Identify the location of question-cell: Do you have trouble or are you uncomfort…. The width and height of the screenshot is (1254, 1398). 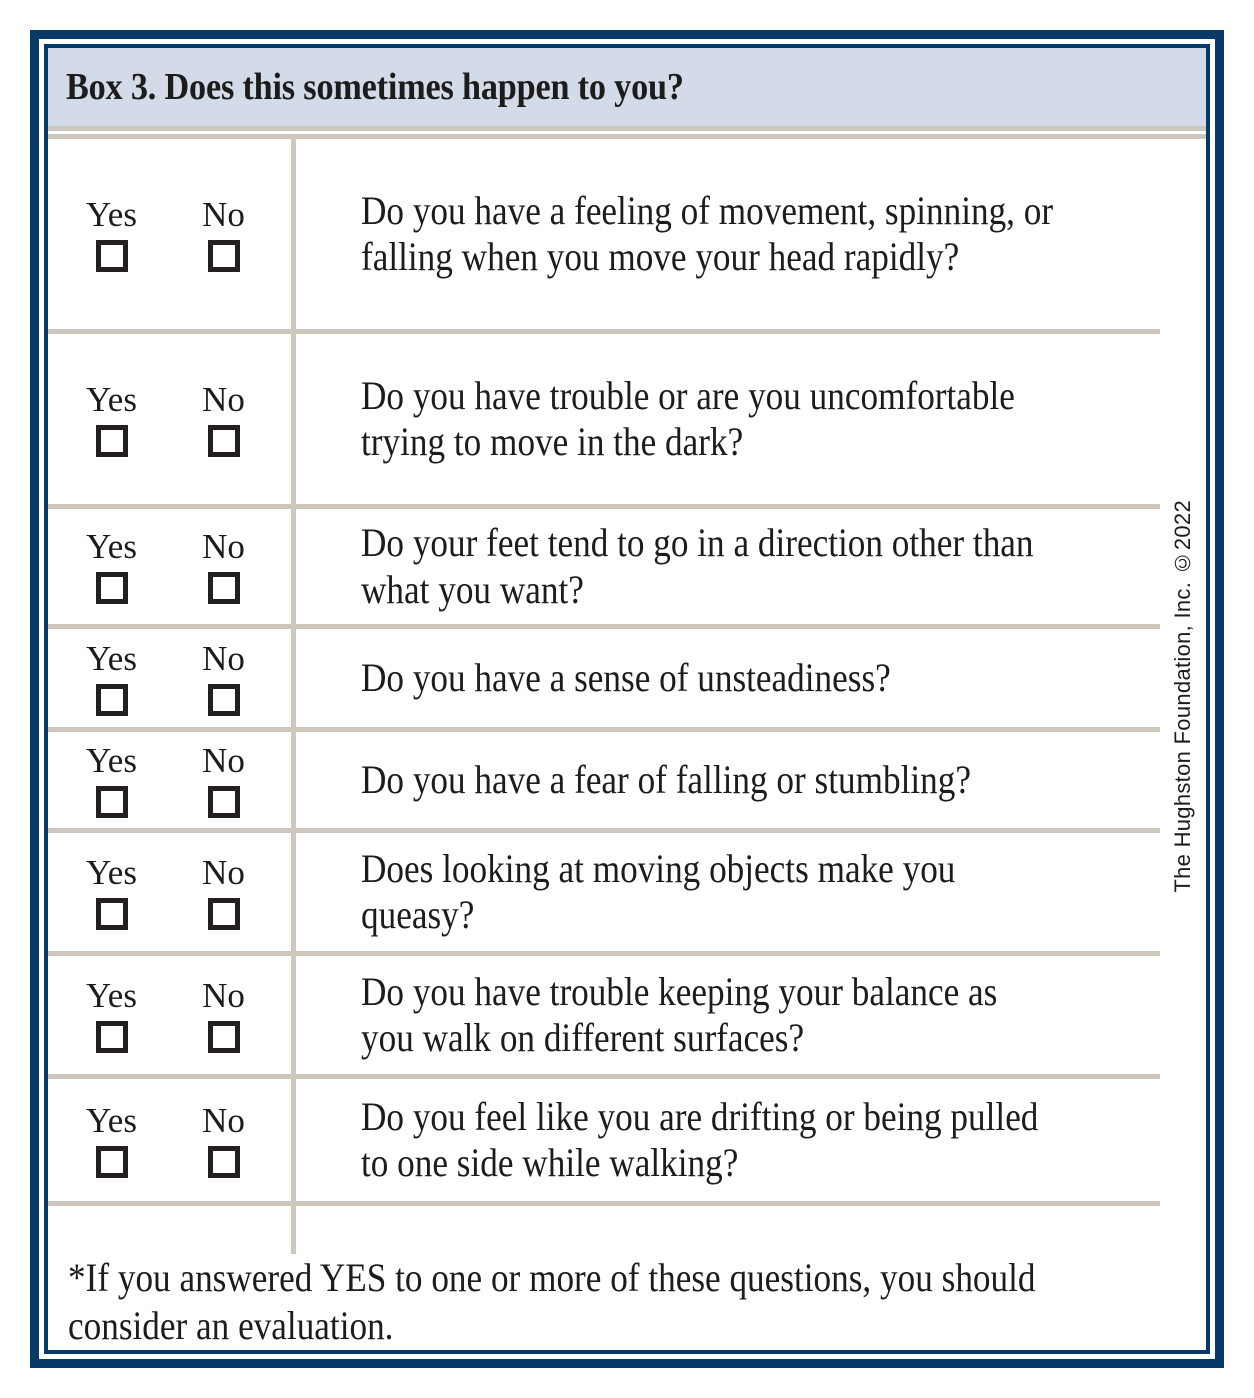
(748, 419).